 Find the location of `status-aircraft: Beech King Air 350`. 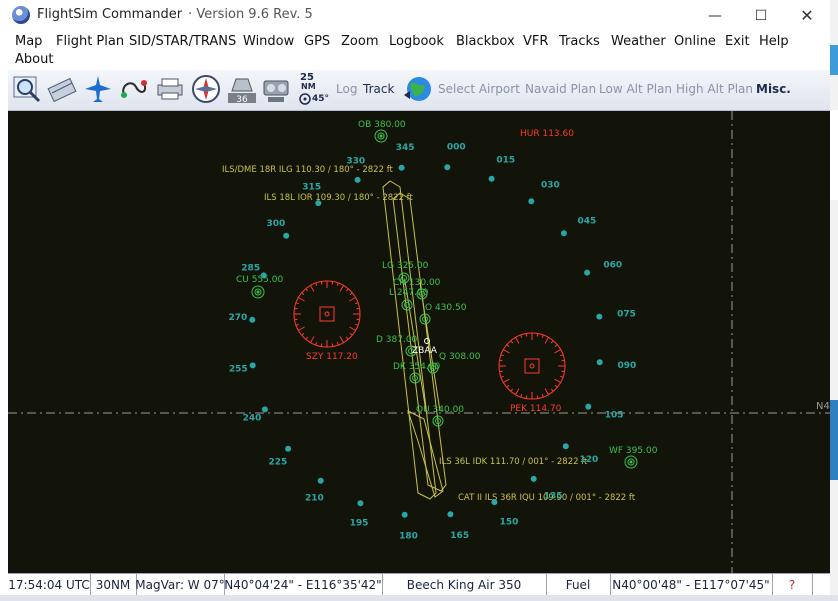

status-aircraft: Beech King Air 350 is located at coordinates (464, 584).